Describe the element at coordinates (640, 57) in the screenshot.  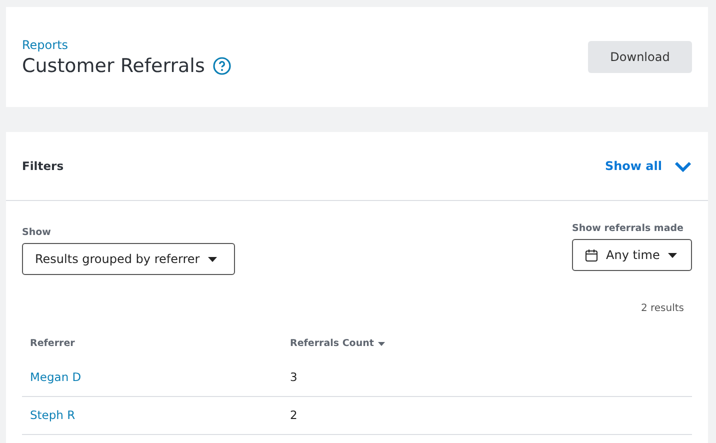
I see `download-button: Download` at that location.